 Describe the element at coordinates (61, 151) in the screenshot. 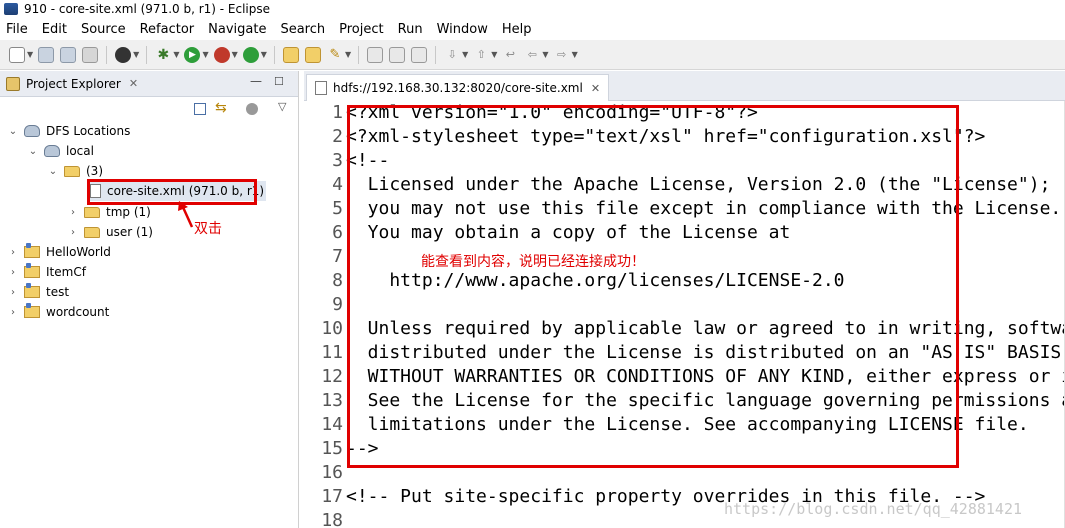

I see `tree-item-local: ⌄ local` at that location.